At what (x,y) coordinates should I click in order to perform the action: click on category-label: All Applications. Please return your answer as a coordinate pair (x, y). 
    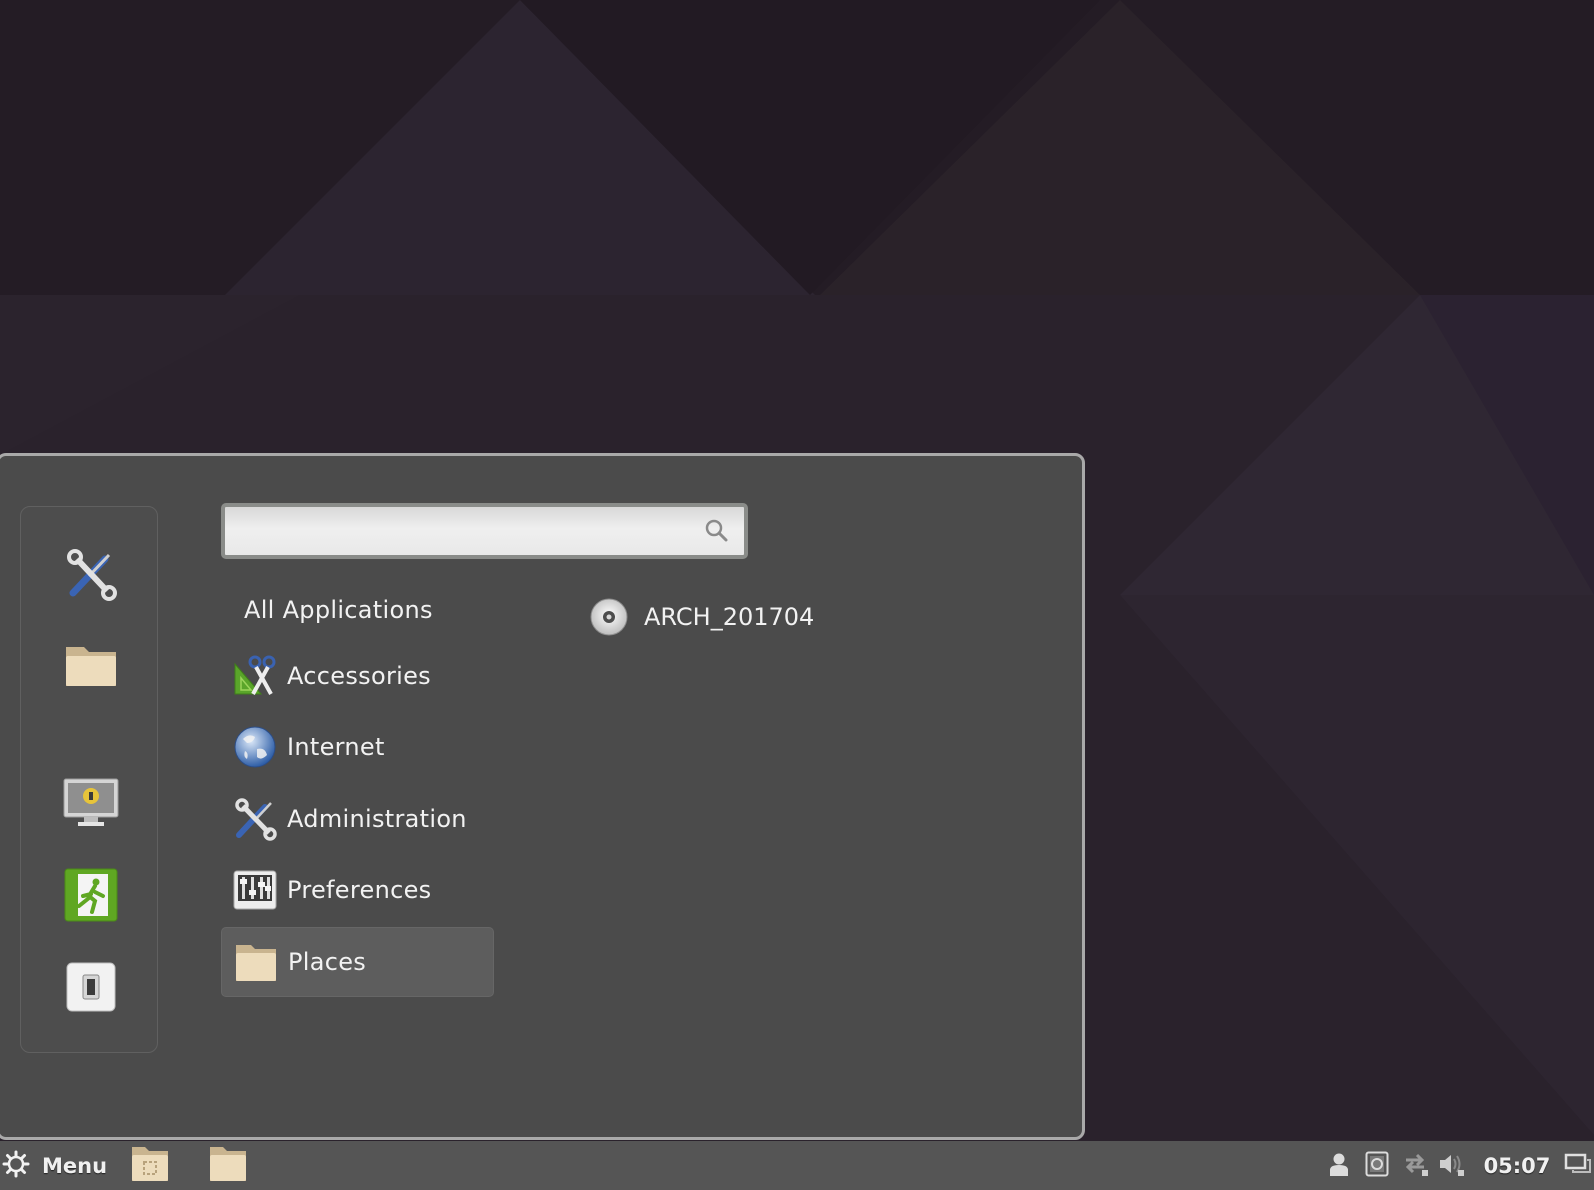
    Looking at the image, I should click on (338, 610).